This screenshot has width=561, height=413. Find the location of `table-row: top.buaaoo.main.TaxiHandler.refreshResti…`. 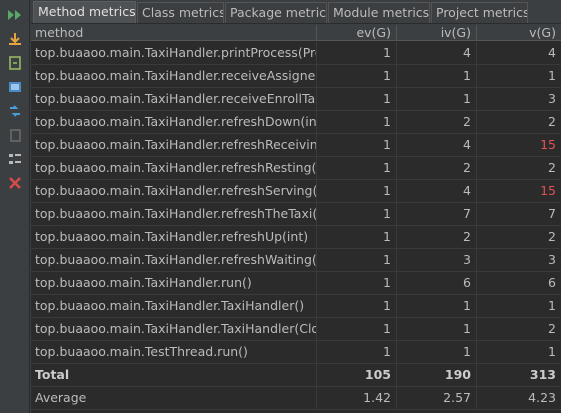

table-row: top.buaaoo.main.TaxiHandler.refreshResti… is located at coordinates (296, 168).